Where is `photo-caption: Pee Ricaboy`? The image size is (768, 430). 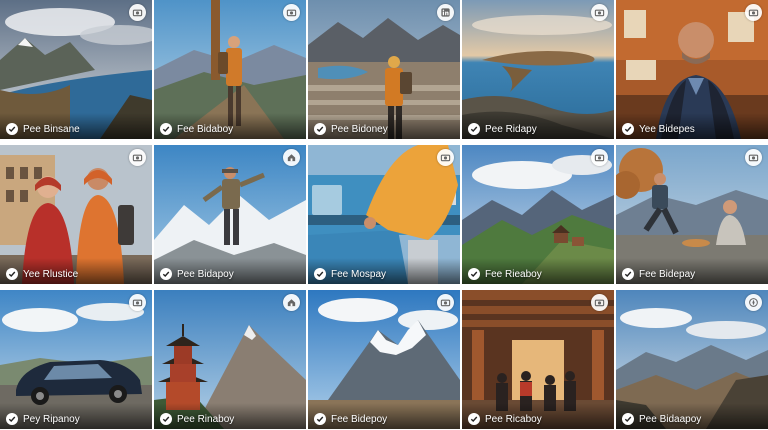
photo-caption: Pee Ricaboy is located at coordinates (538, 416).